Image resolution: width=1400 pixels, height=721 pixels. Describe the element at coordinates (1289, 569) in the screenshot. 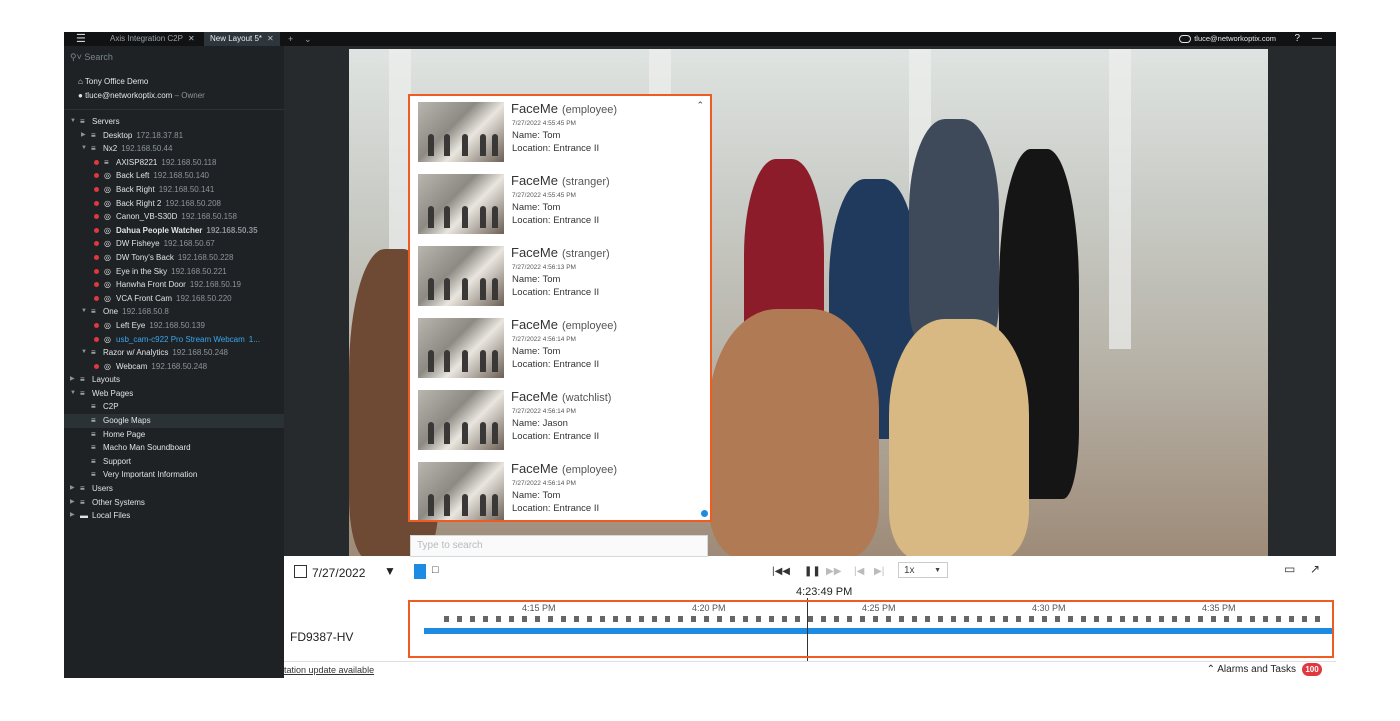

I see `expand-timeline-icon: ▭` at that location.